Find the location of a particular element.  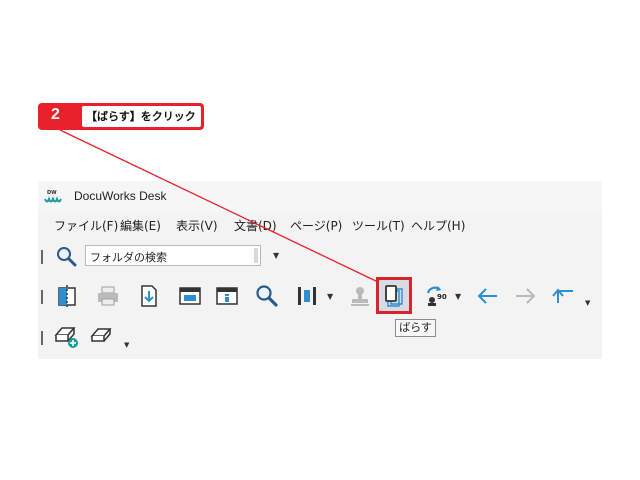

tray-icon is located at coordinates (101, 335).